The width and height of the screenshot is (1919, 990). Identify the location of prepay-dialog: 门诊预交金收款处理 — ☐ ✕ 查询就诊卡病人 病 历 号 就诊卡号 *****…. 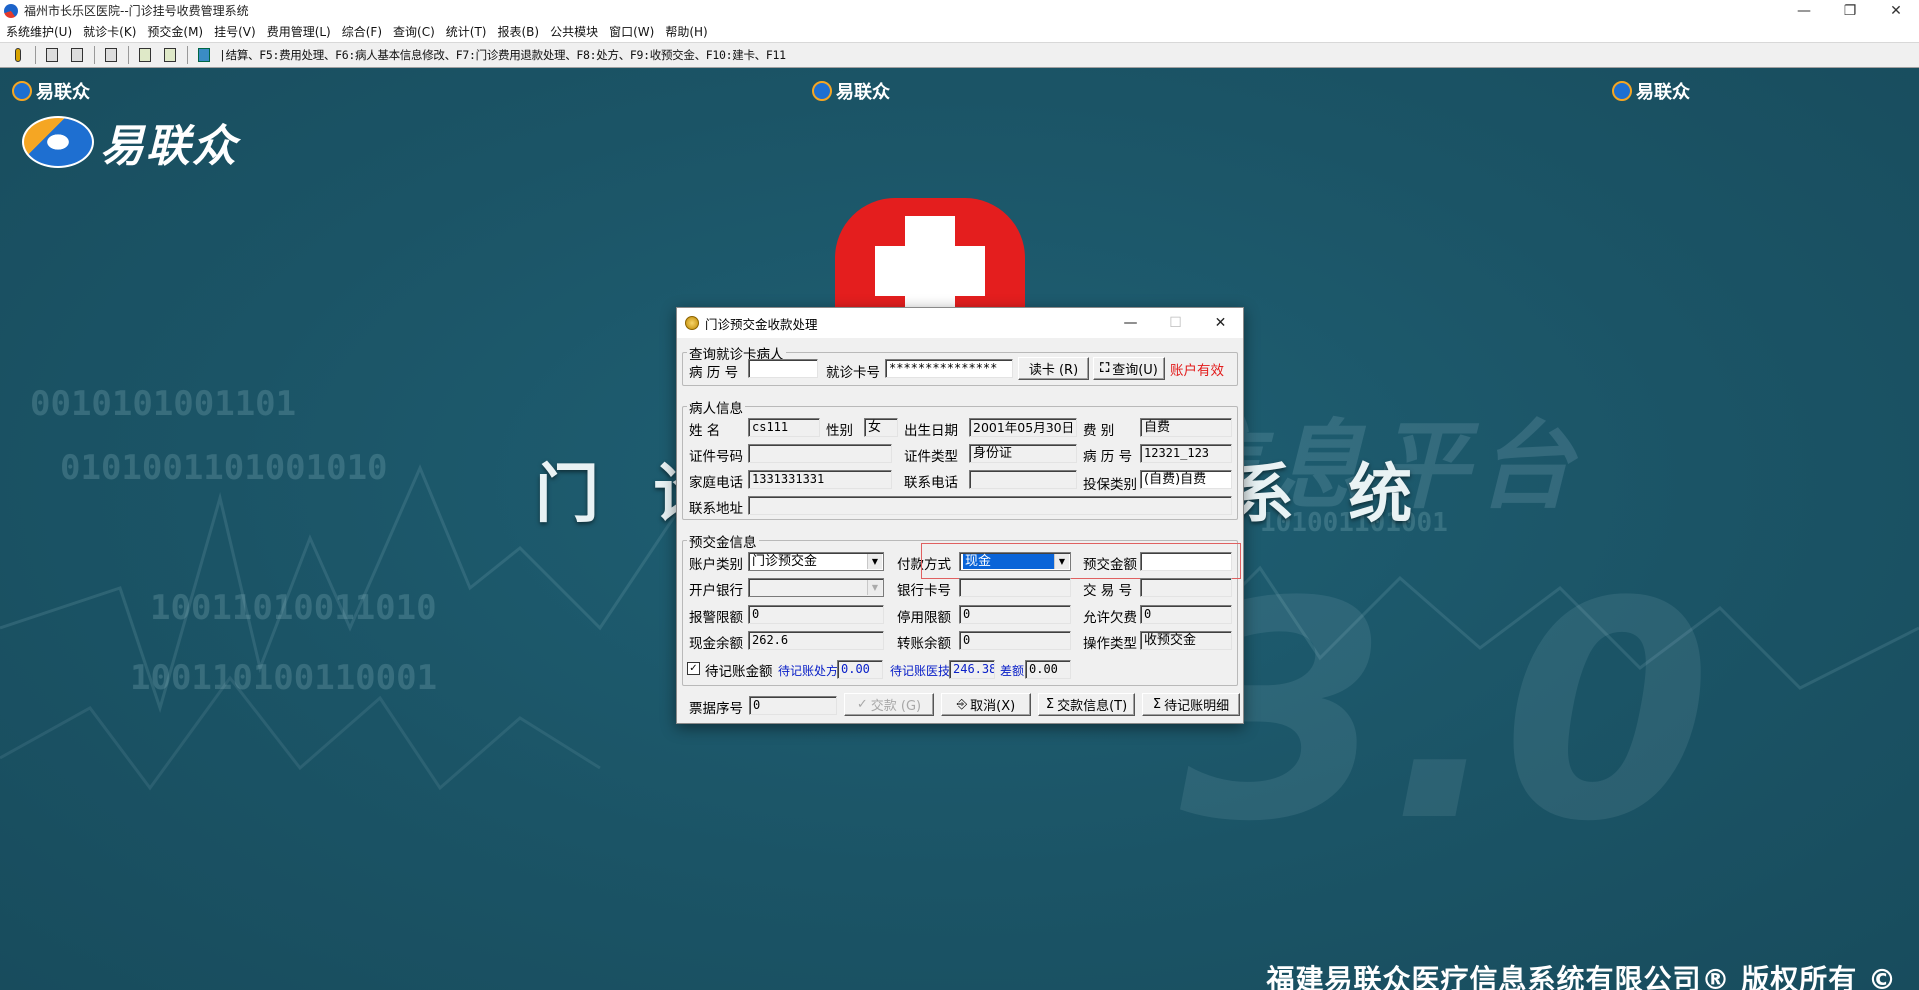
(960, 515).